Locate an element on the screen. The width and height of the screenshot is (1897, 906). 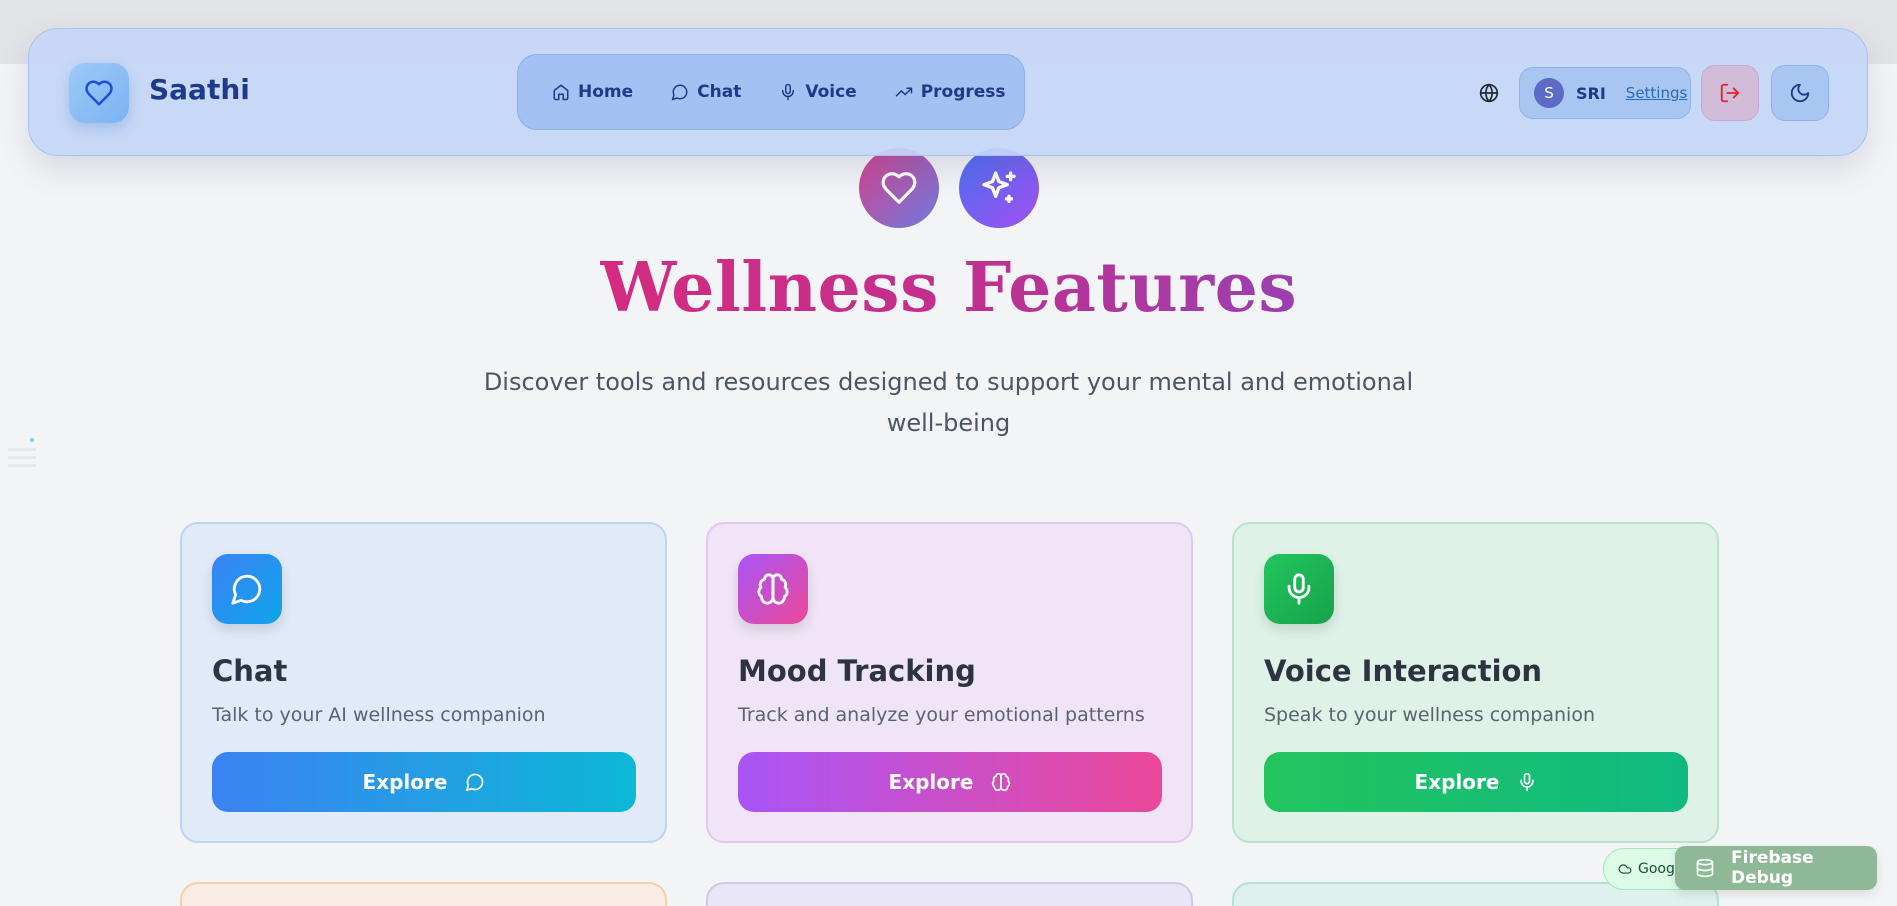
side-menu-widget is located at coordinates (23, 457).